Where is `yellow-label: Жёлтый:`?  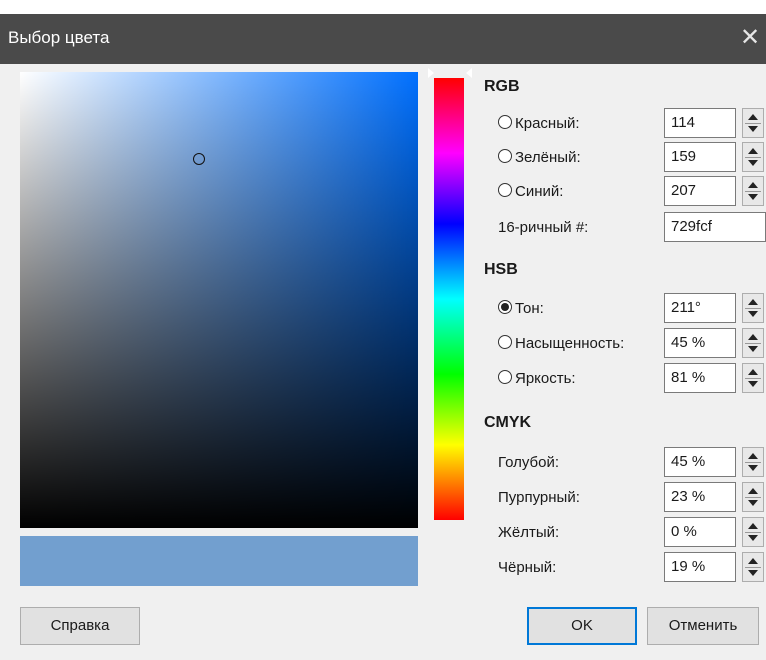 yellow-label: Жёлтый: is located at coordinates (529, 532).